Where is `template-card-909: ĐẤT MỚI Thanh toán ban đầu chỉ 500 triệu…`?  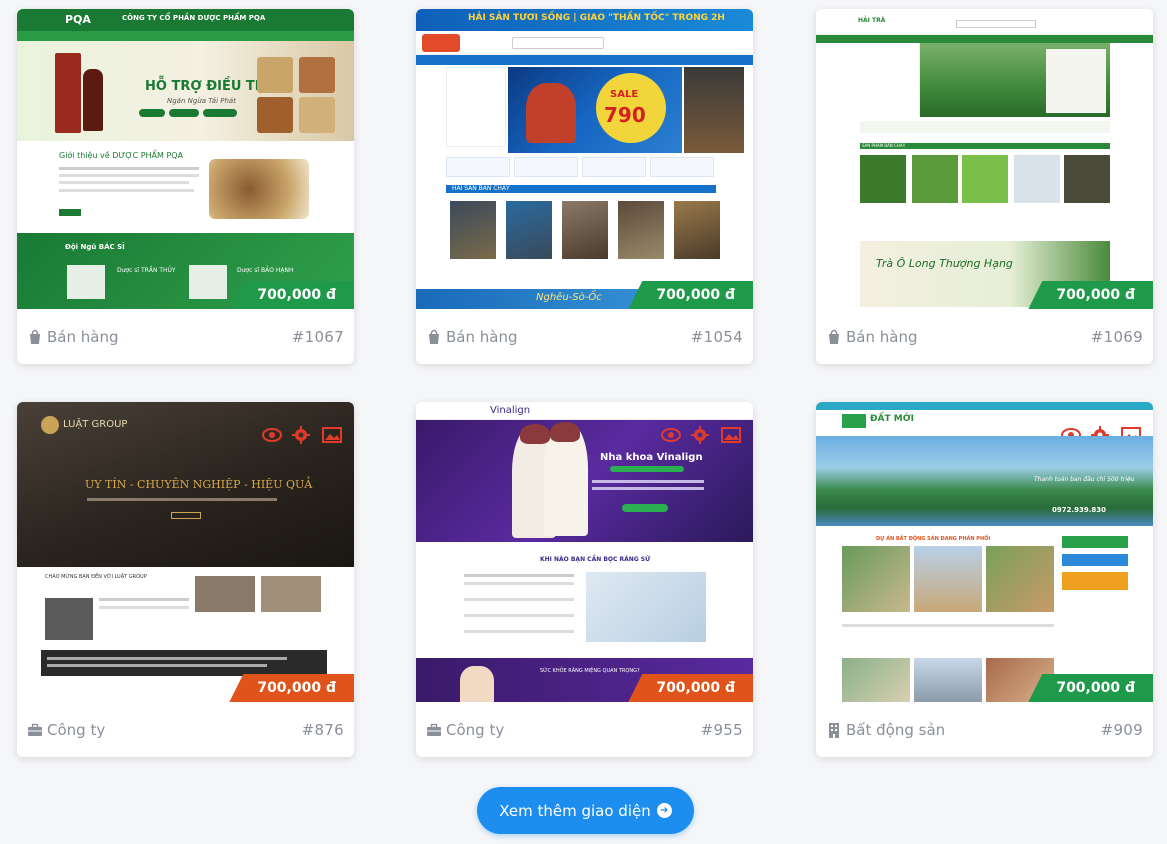
template-card-909: ĐẤT MỚI Thanh toán ban đầu chỉ 500 triệu… is located at coordinates (984, 579).